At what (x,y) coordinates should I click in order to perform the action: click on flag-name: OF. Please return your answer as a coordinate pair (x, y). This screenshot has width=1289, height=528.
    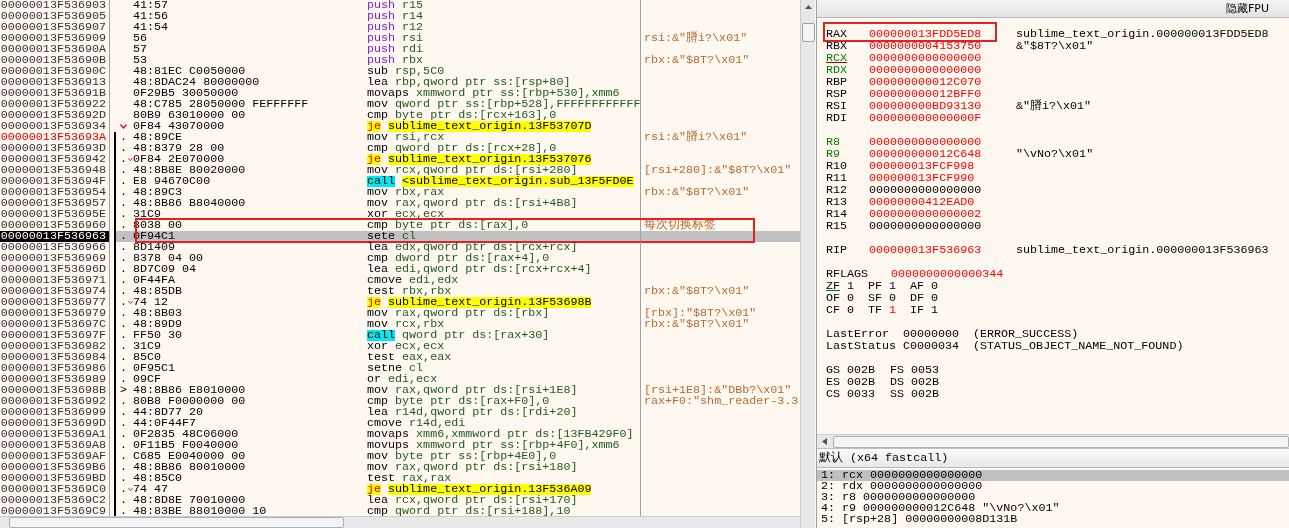
    Looking at the image, I should click on (833, 298).